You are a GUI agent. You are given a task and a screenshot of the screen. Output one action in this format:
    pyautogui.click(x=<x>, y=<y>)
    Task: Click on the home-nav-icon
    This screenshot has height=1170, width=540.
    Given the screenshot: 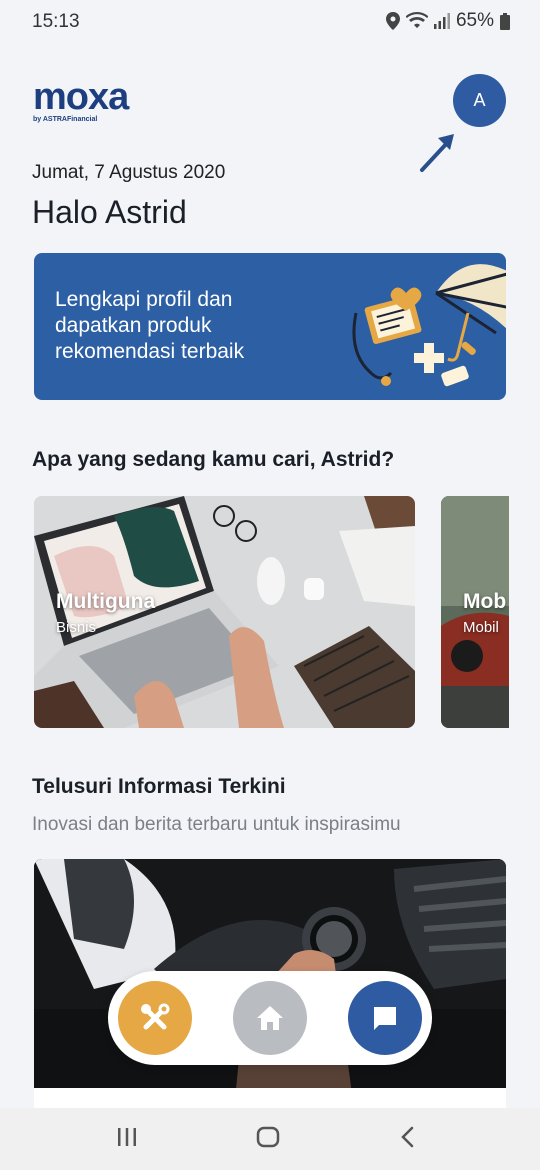 What is the action you would take?
    pyautogui.click(x=268, y=1137)
    